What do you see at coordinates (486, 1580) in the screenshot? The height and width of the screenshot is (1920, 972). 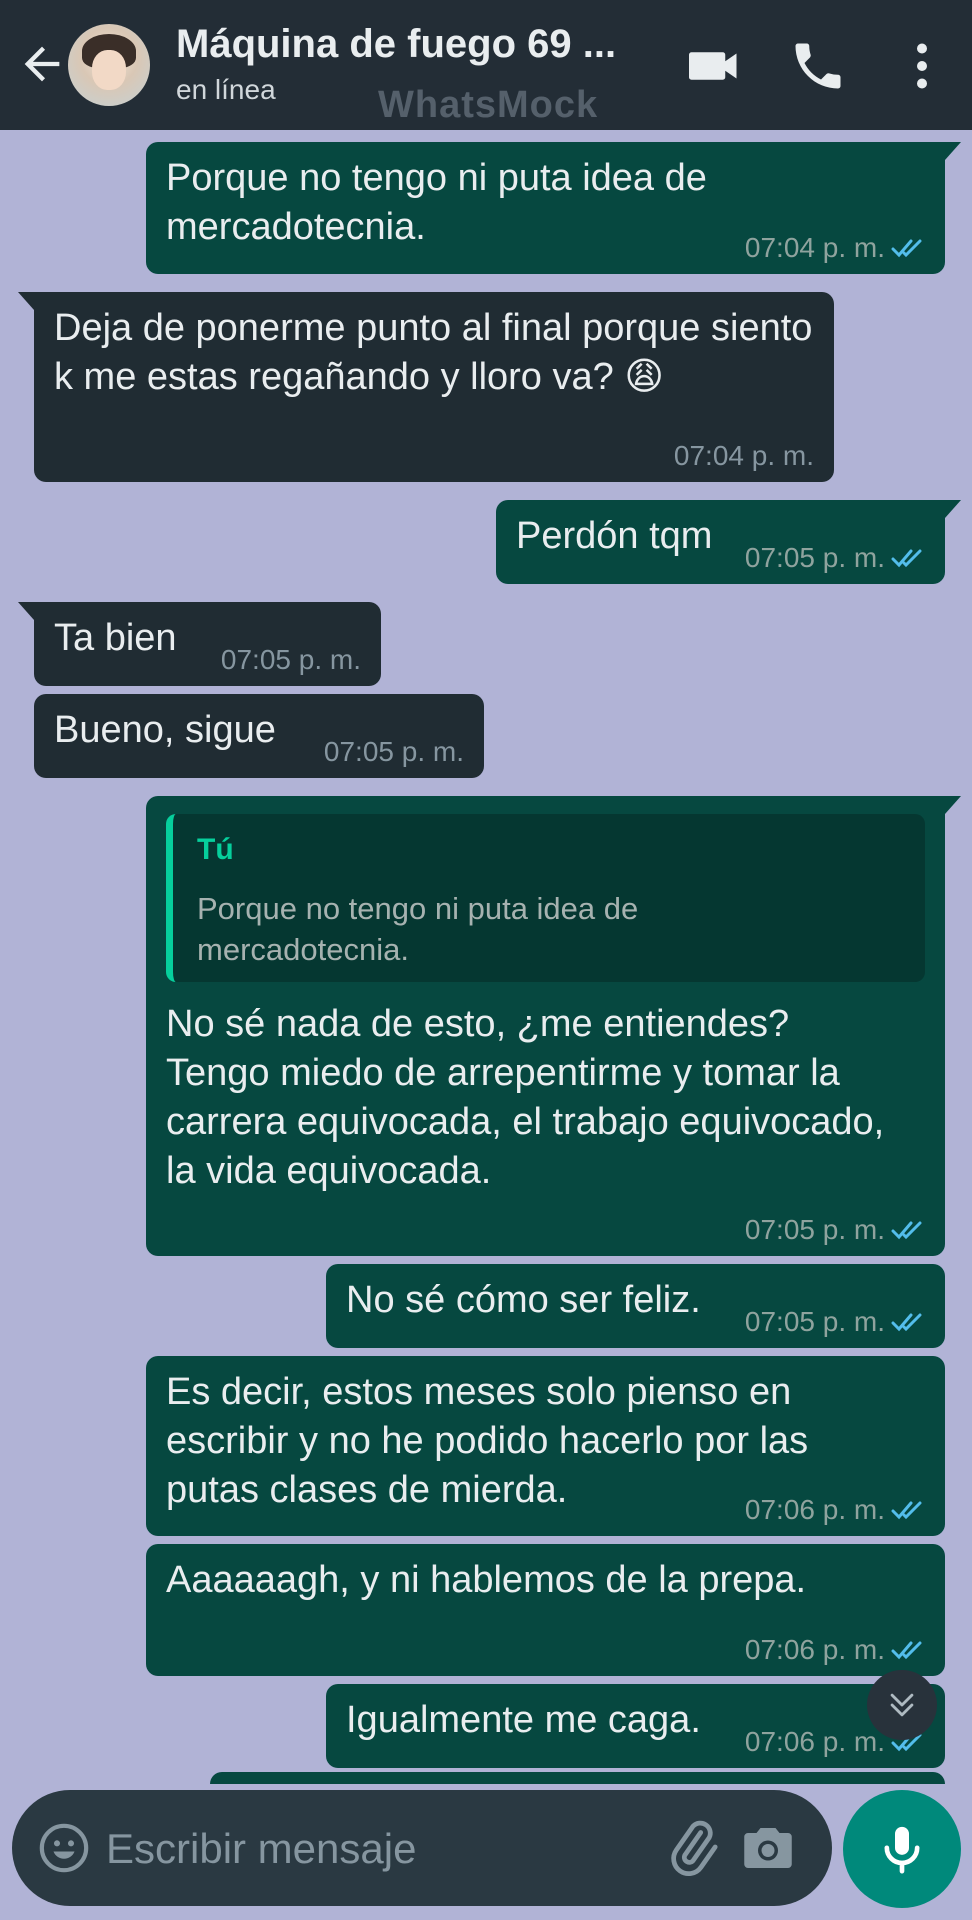 I see `message-text: Aaaaaagh, y ni hablemos de la prepa.` at bounding box center [486, 1580].